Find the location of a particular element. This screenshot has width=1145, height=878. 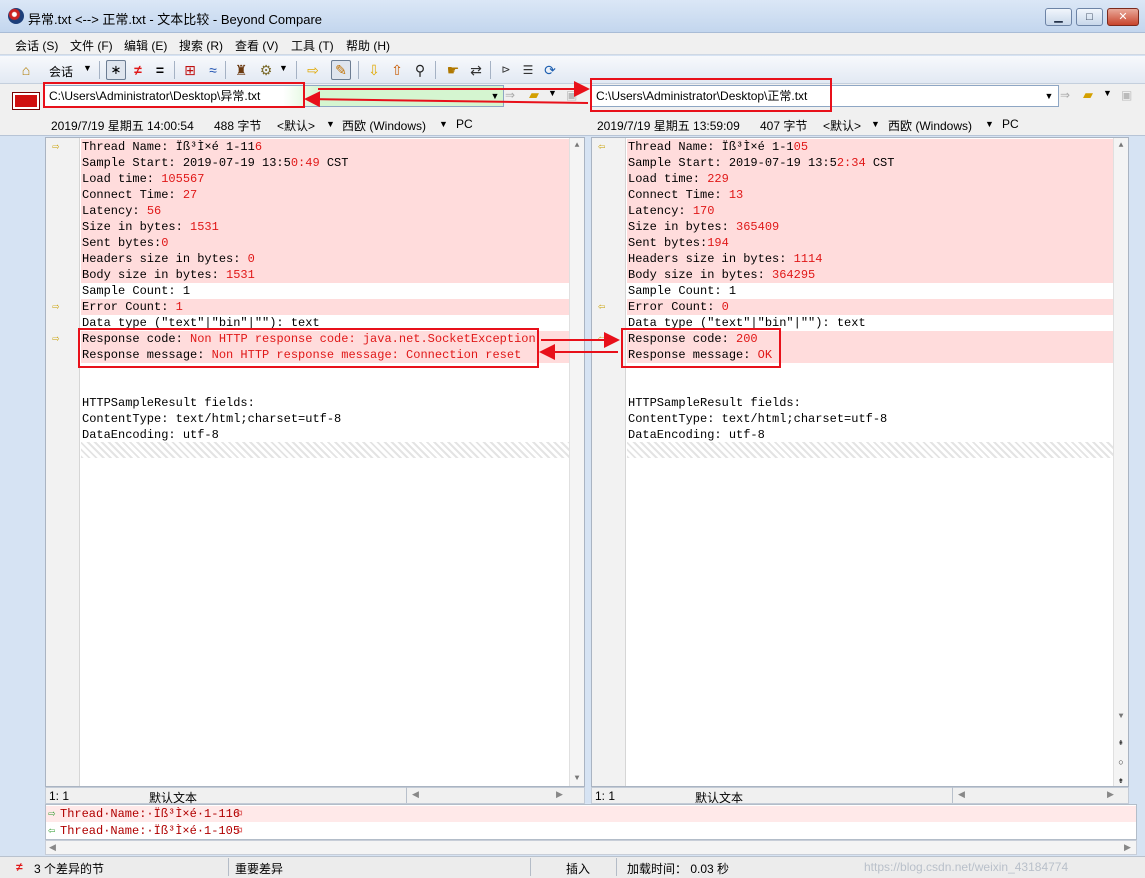

annotation-arrows is located at coordinates (462, 220).